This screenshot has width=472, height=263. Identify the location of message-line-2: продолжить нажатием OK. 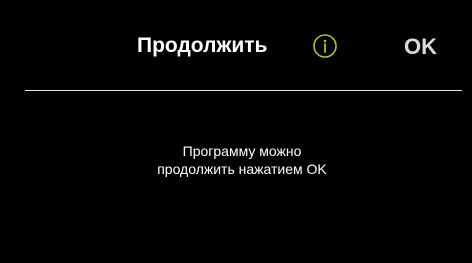
(242, 169).